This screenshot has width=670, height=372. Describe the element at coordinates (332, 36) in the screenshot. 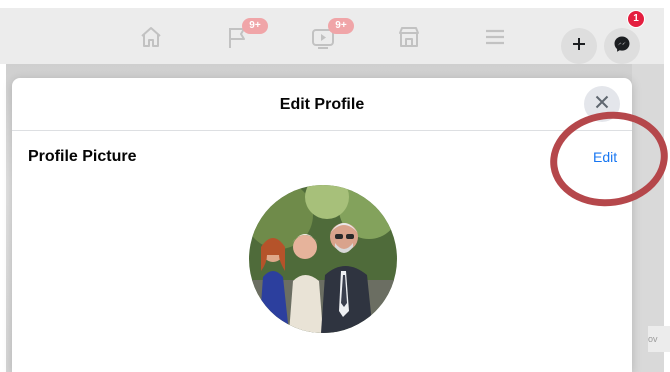

I see `top-nav-bar: 9+ 9+` at that location.